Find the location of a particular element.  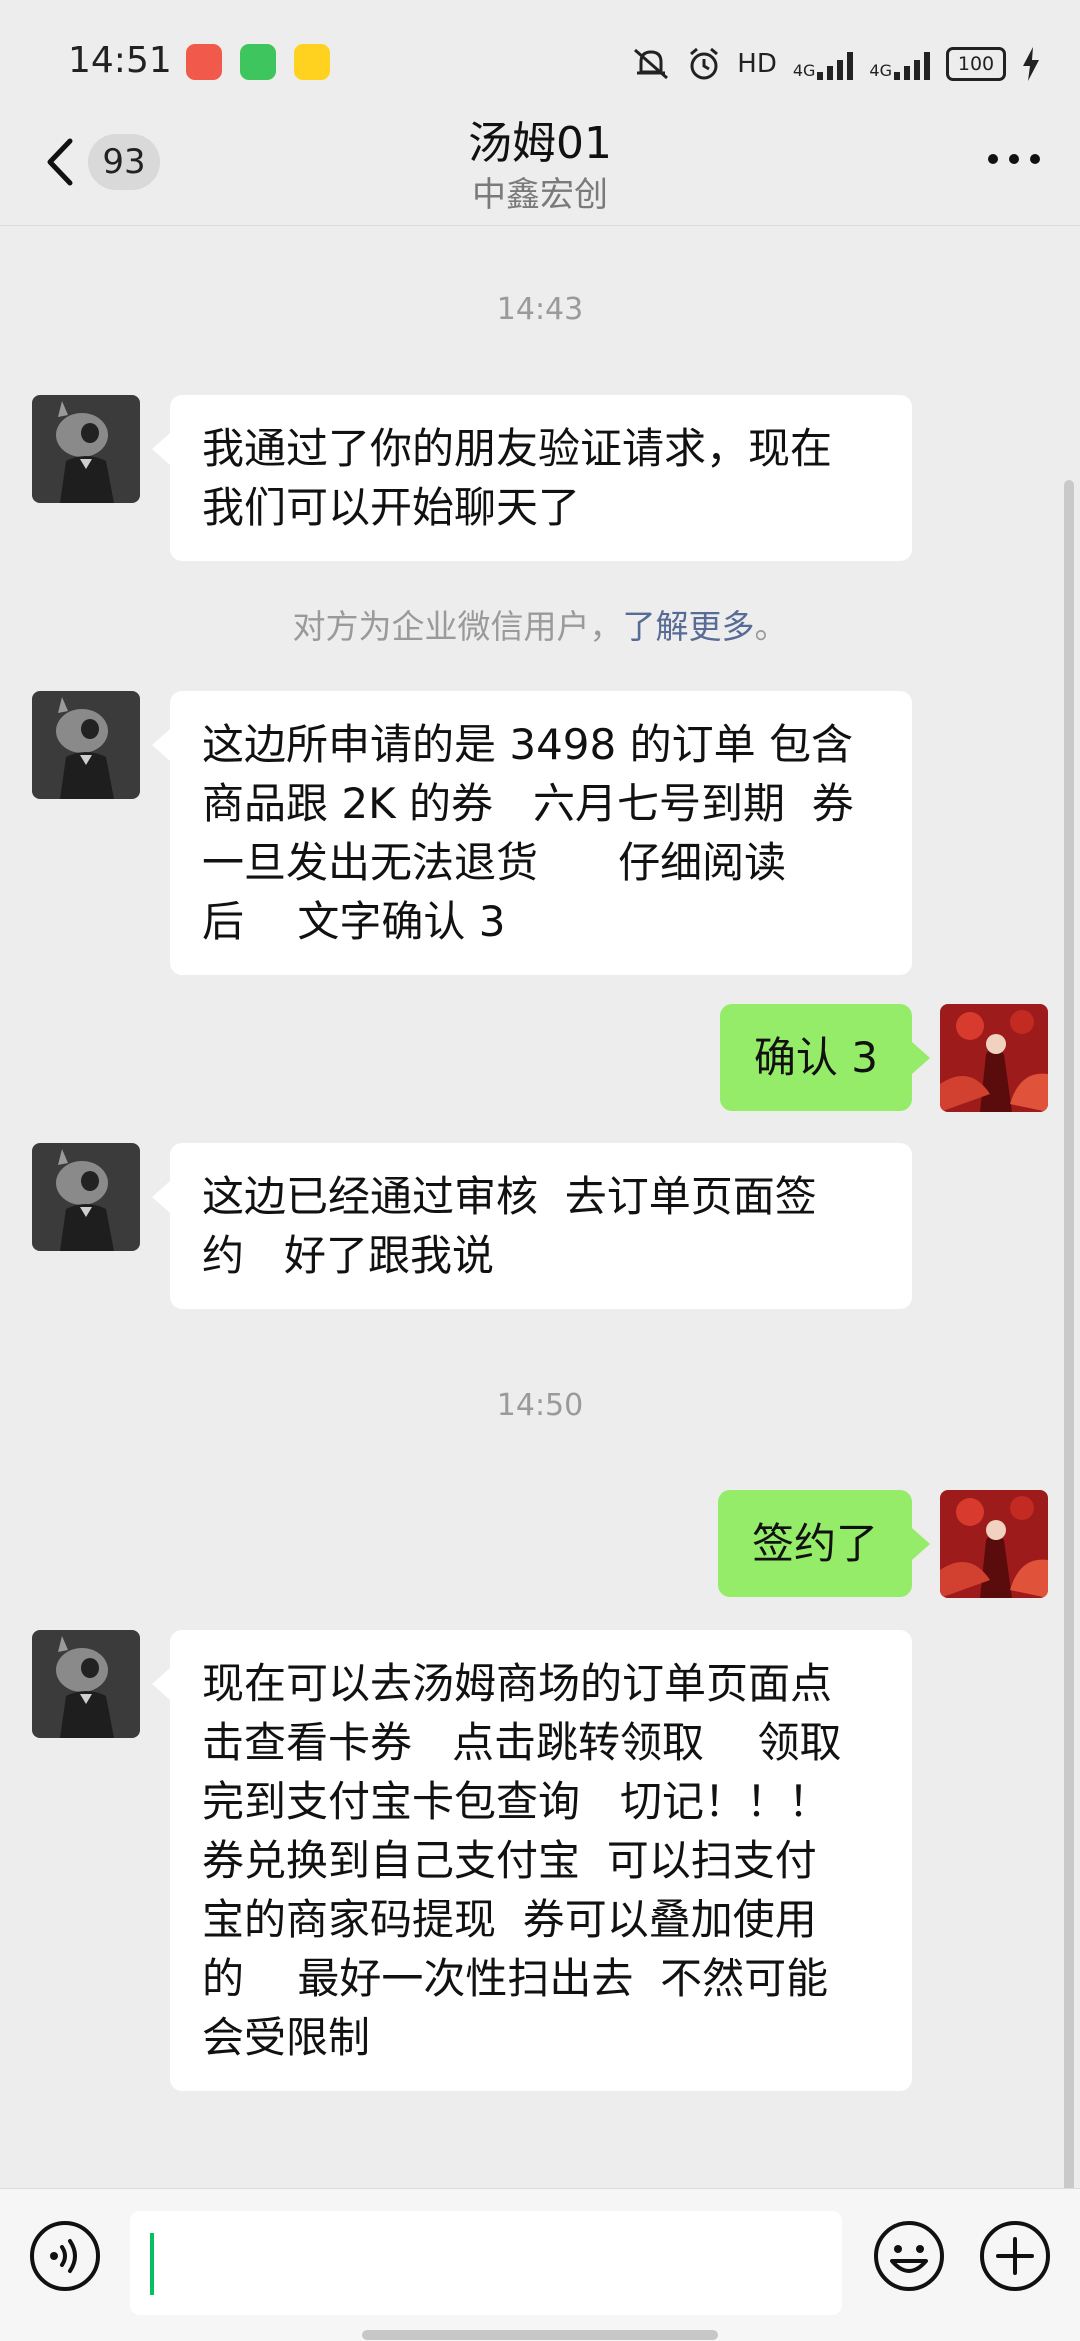

voice-input-icon is located at coordinates (65, 2256).